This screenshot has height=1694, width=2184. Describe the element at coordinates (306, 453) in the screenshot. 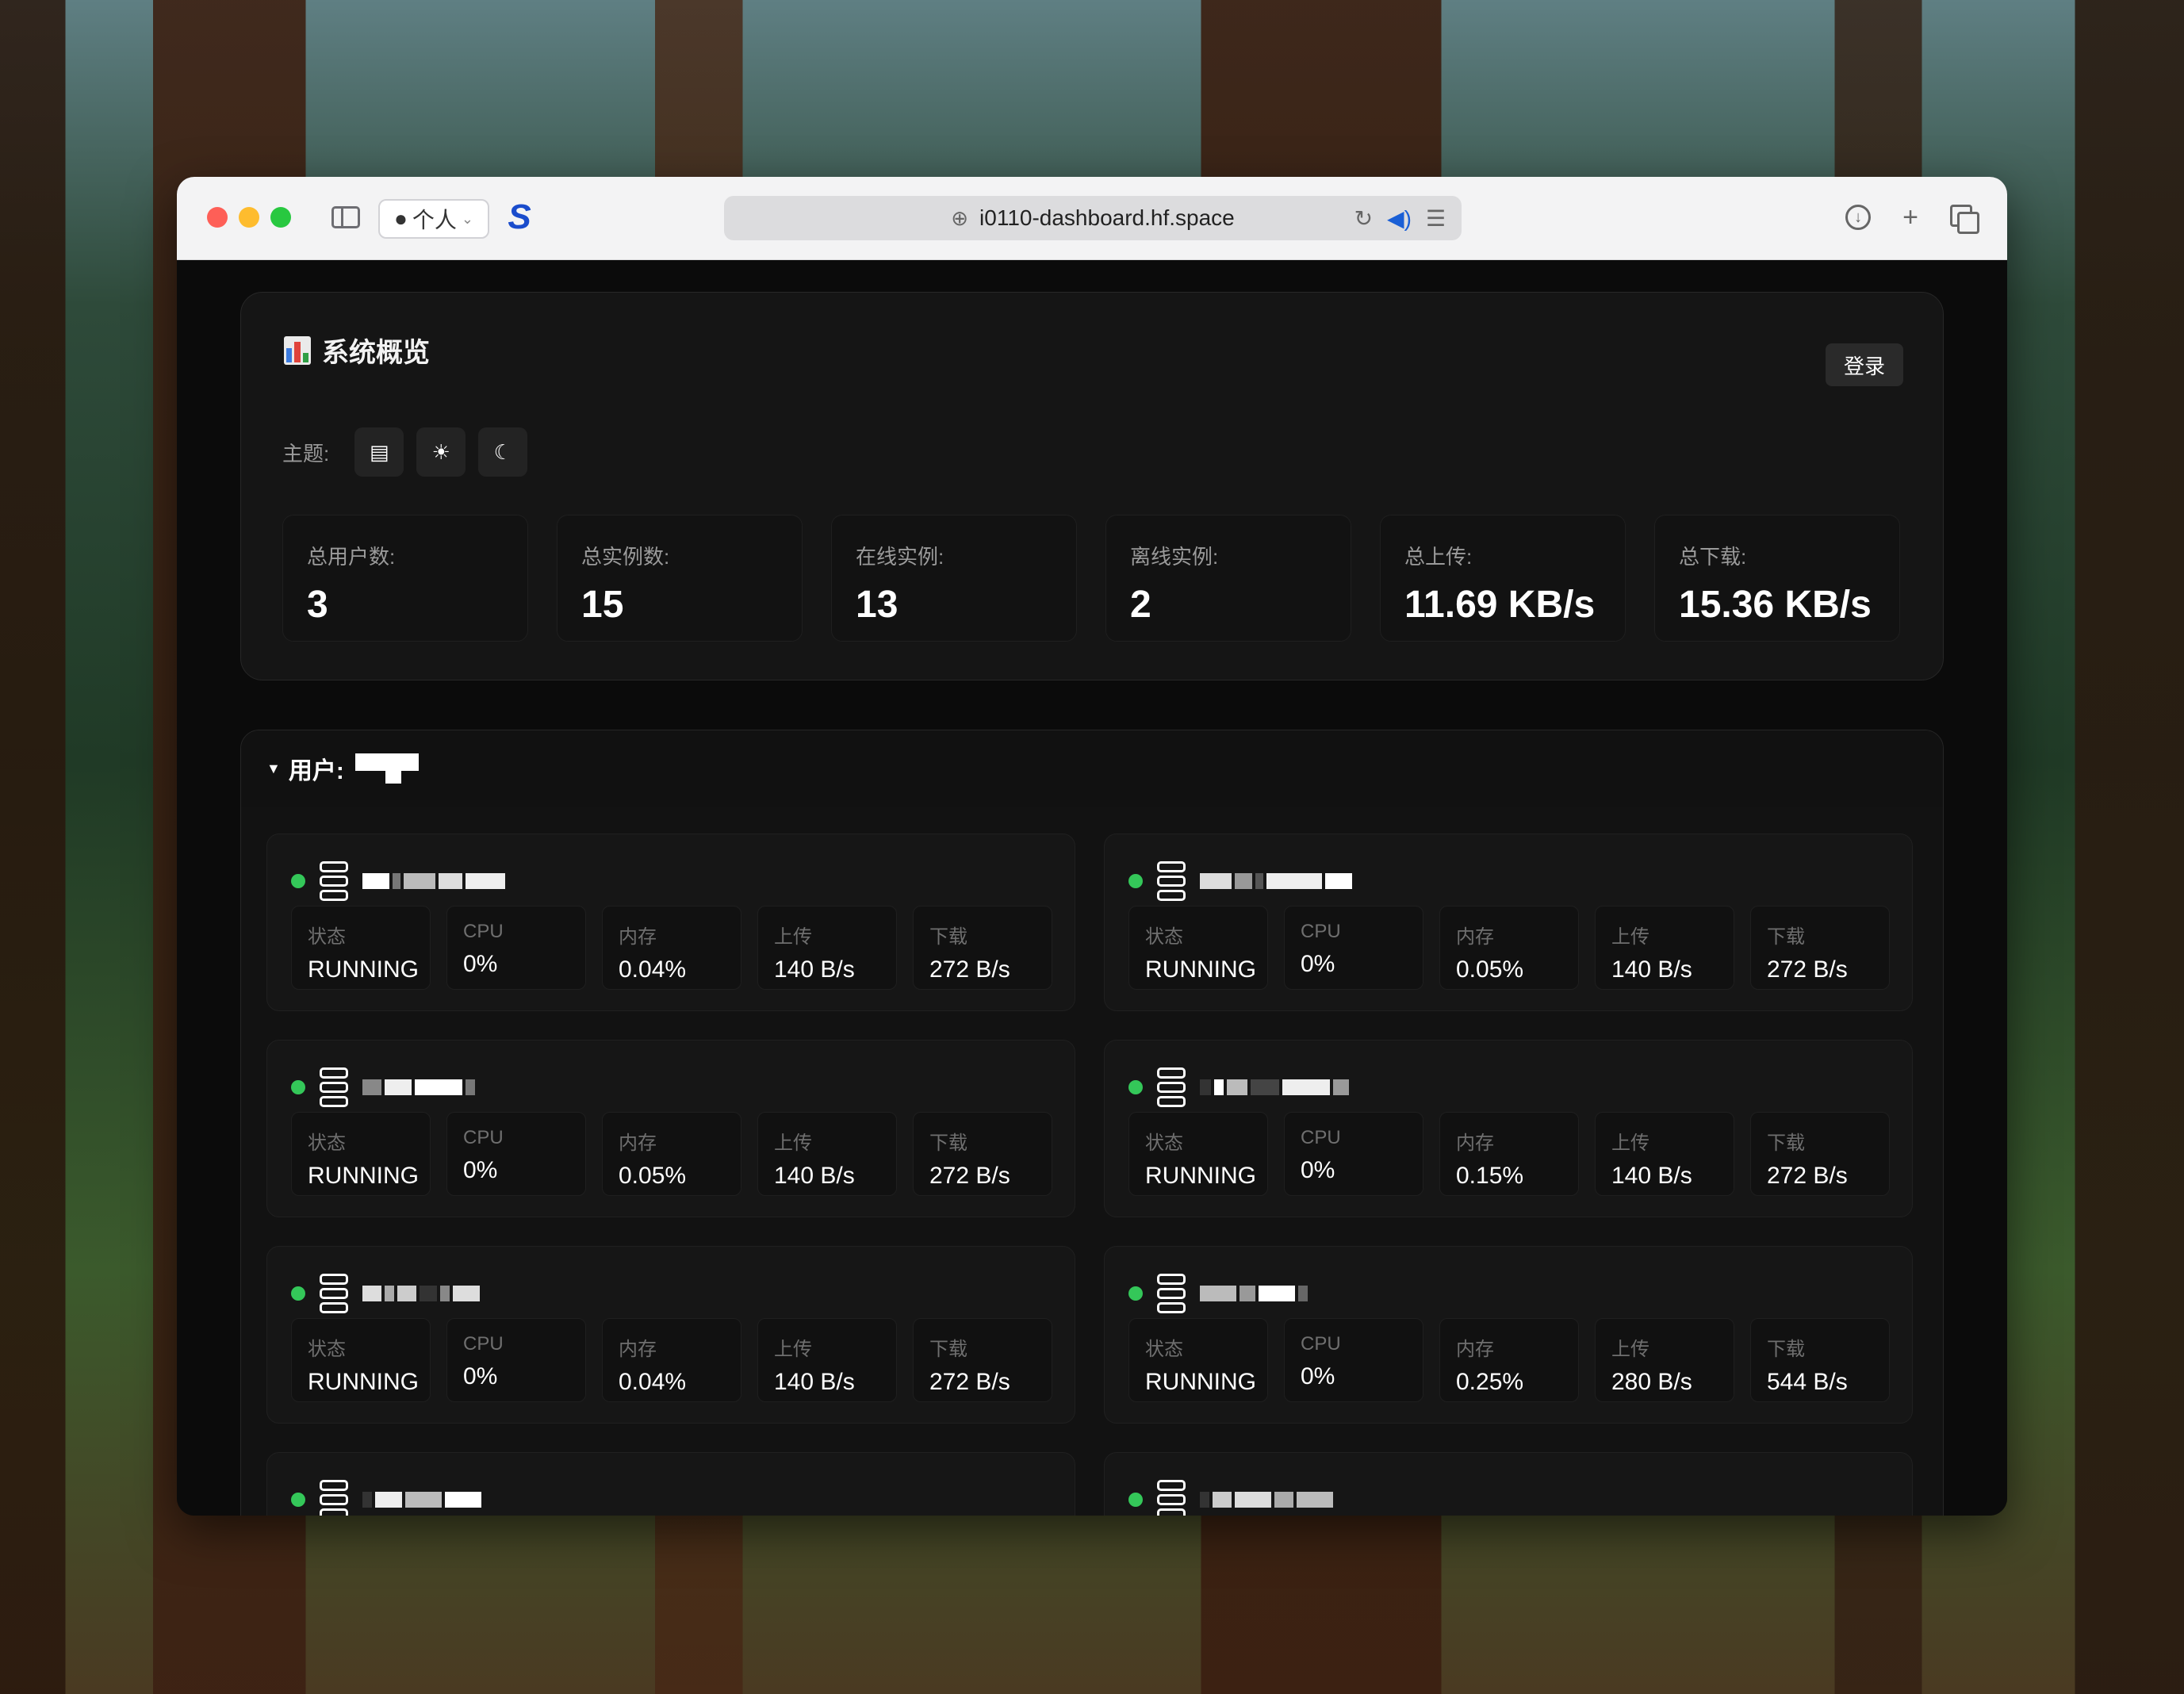

I see `theme-label: 主题:` at that location.